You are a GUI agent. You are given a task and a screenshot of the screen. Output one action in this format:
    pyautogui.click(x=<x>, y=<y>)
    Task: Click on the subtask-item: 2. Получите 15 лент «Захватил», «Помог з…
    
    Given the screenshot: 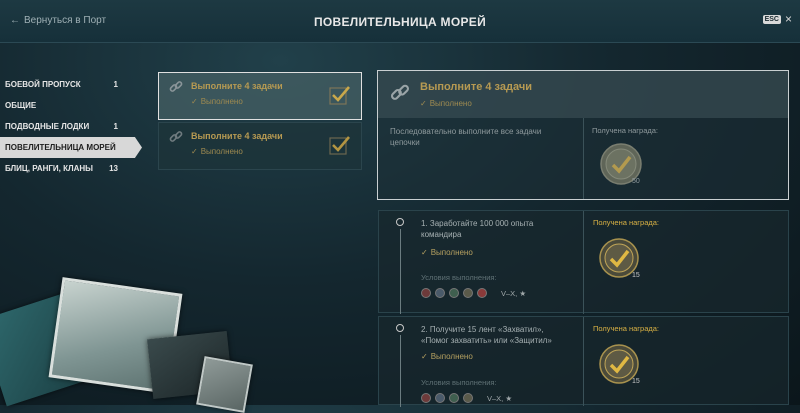 What is the action you would take?
    pyautogui.click(x=583, y=361)
    